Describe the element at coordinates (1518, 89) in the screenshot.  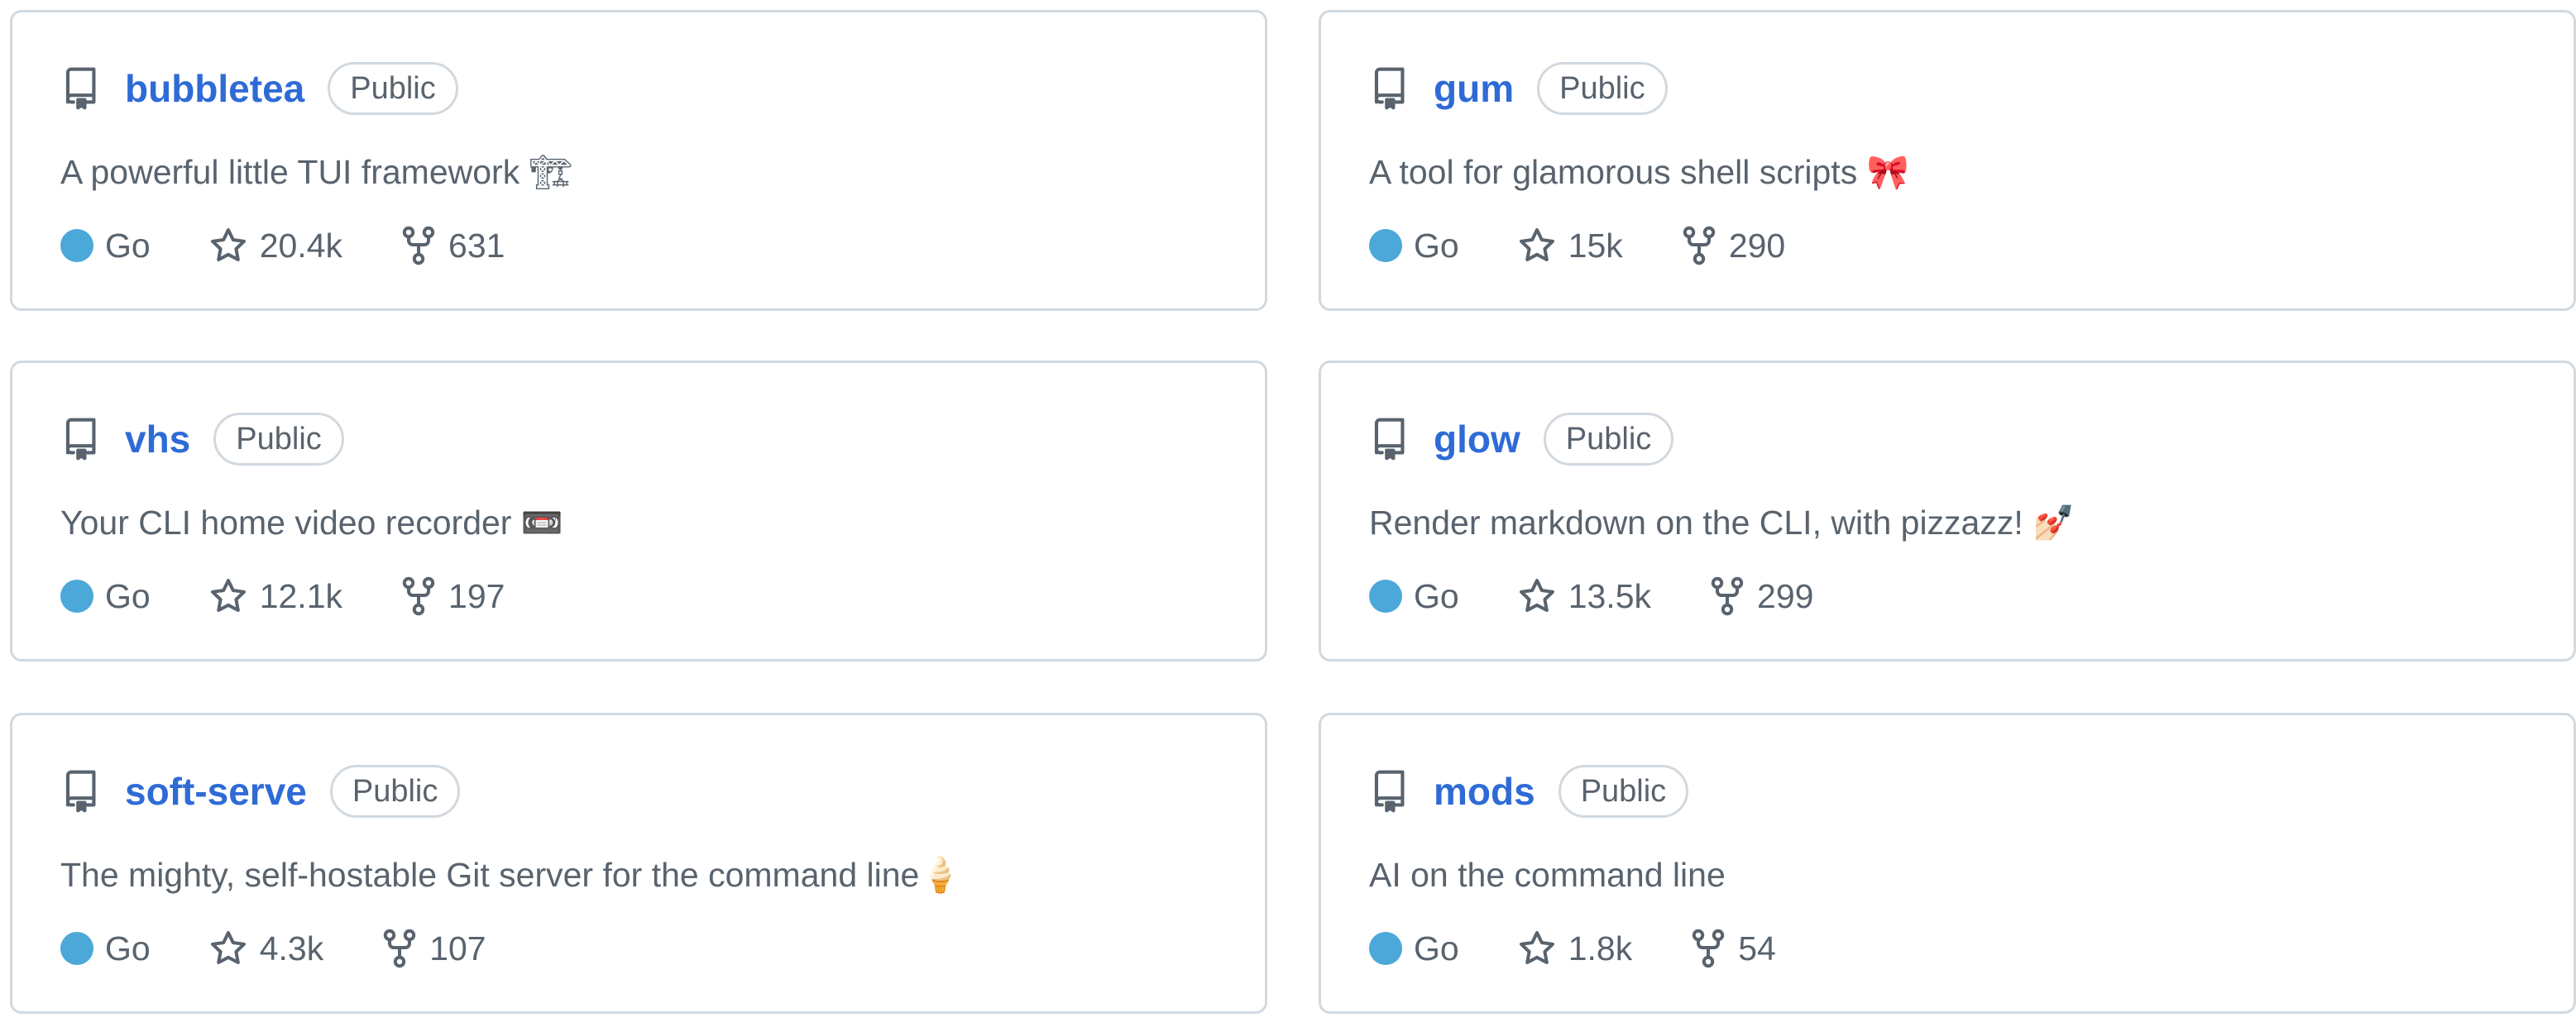
I see `repo-card-header: gum Public` at that location.